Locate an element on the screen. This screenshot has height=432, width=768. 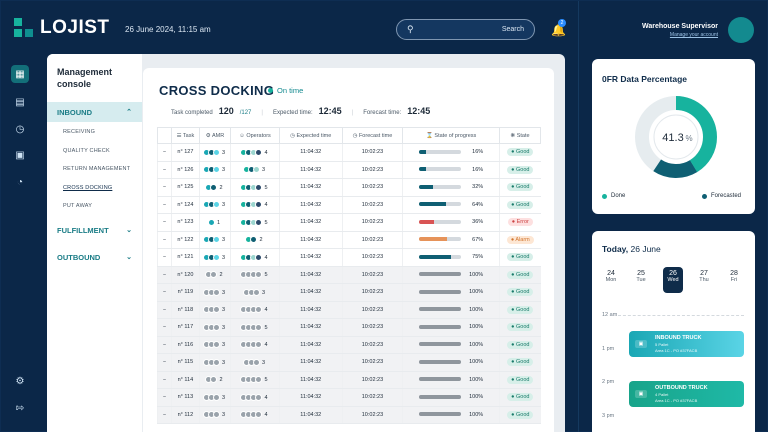
table-row: − n° 120 2 5 11:04:32 10:02:23 100% ● Good is located at coordinates (349, 275).